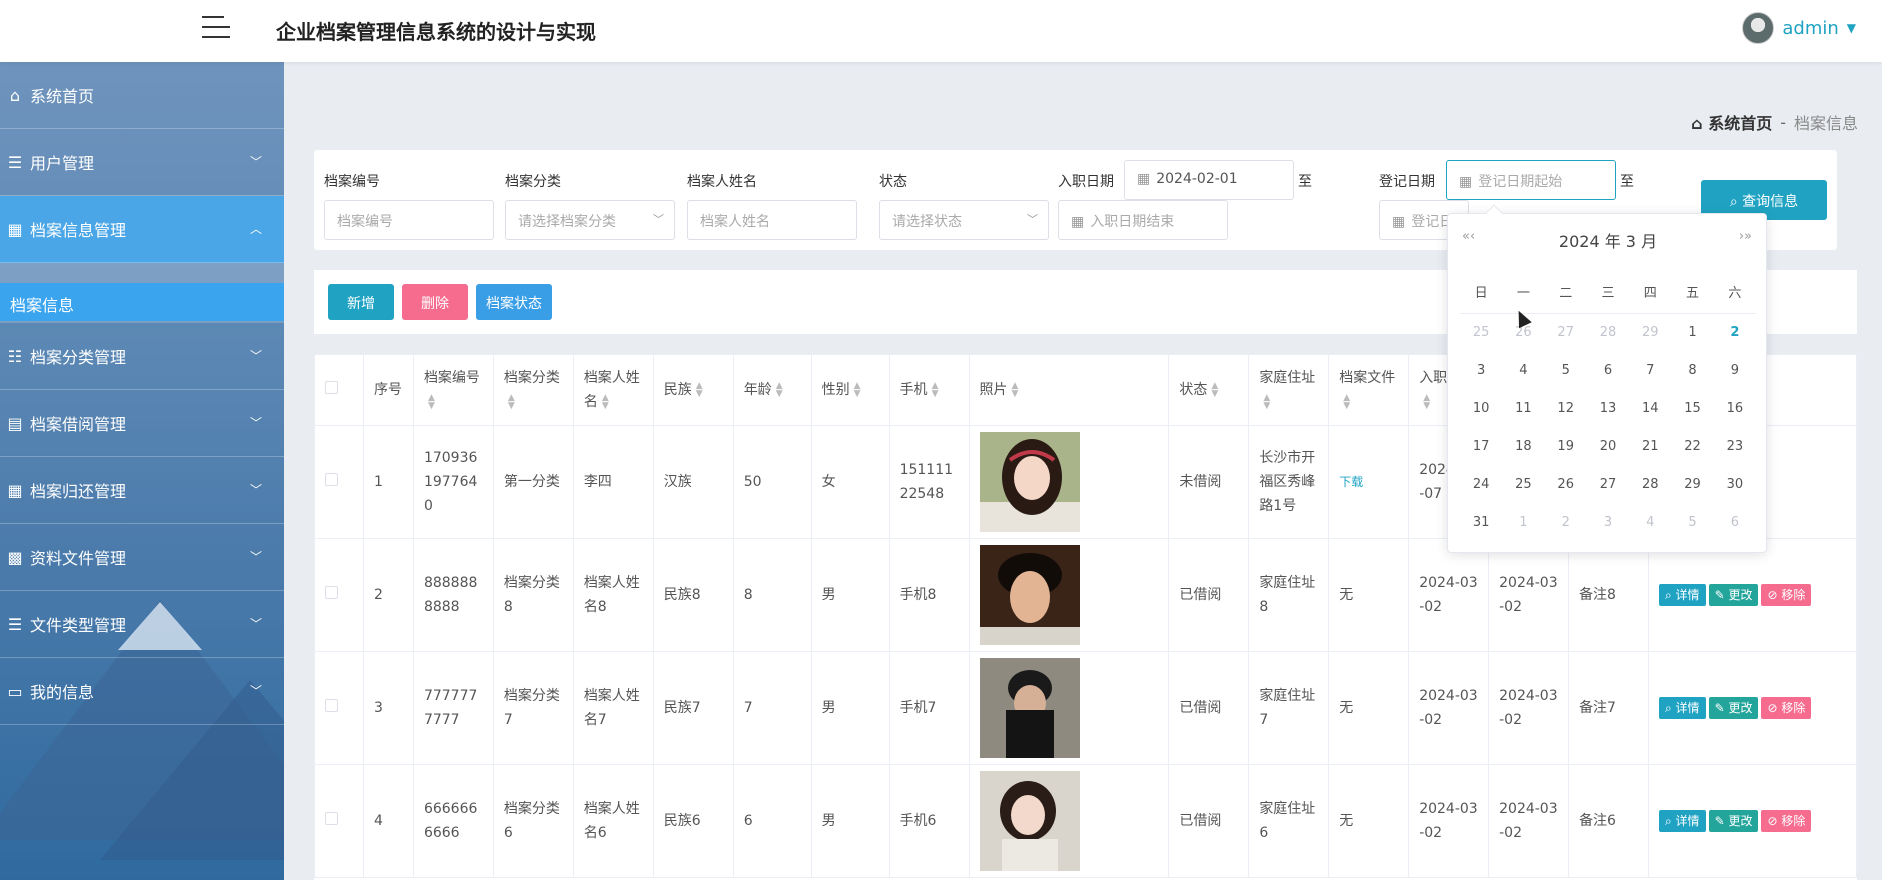  What do you see at coordinates (1731, 122) in the screenshot?
I see `breadcrumb-home: ⌂ 系统首页` at bounding box center [1731, 122].